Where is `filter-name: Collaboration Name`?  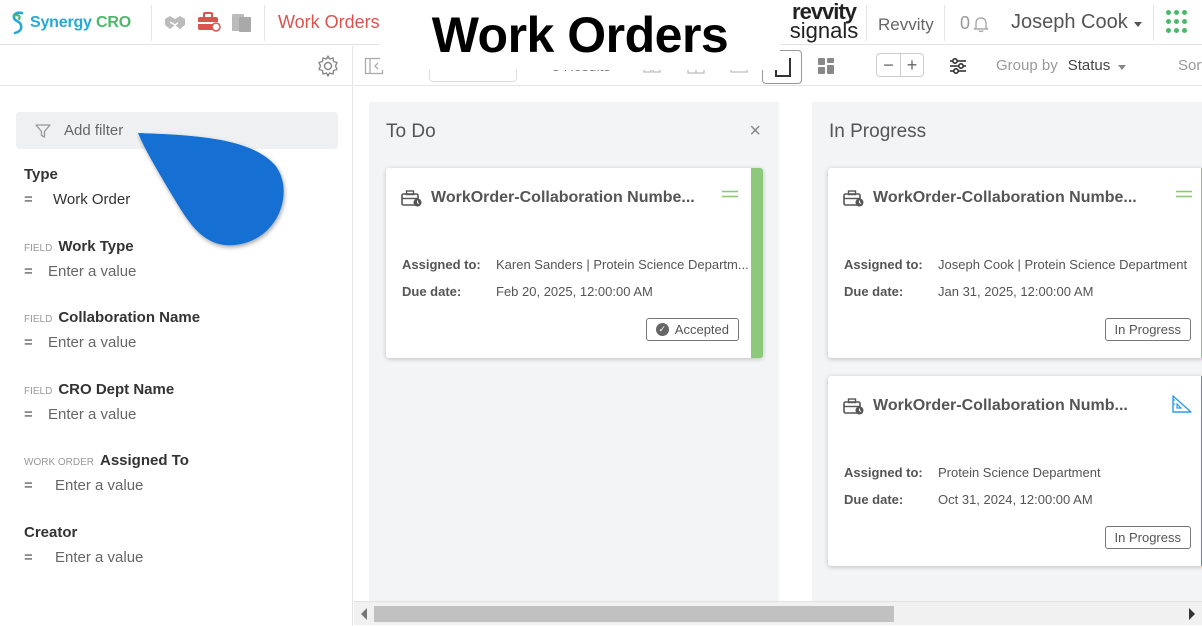
filter-name: Collaboration Name is located at coordinates (129, 317).